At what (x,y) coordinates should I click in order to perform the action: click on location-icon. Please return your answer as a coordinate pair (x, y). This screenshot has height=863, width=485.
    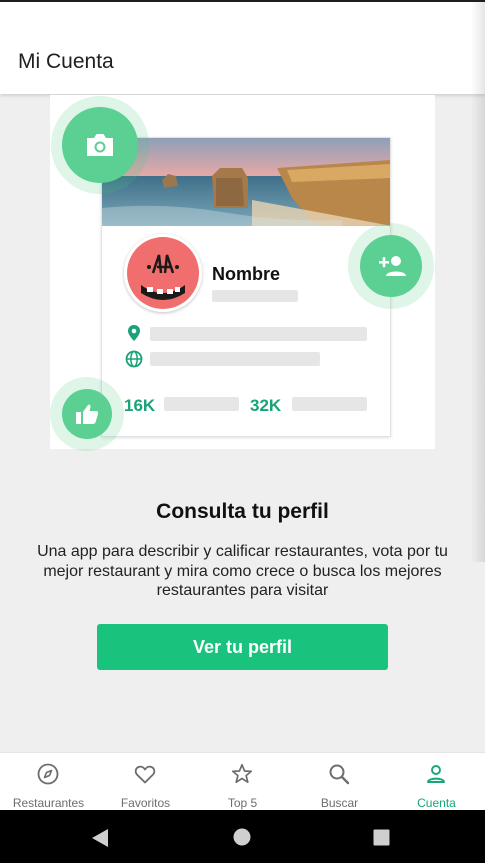
    Looking at the image, I should click on (134, 333).